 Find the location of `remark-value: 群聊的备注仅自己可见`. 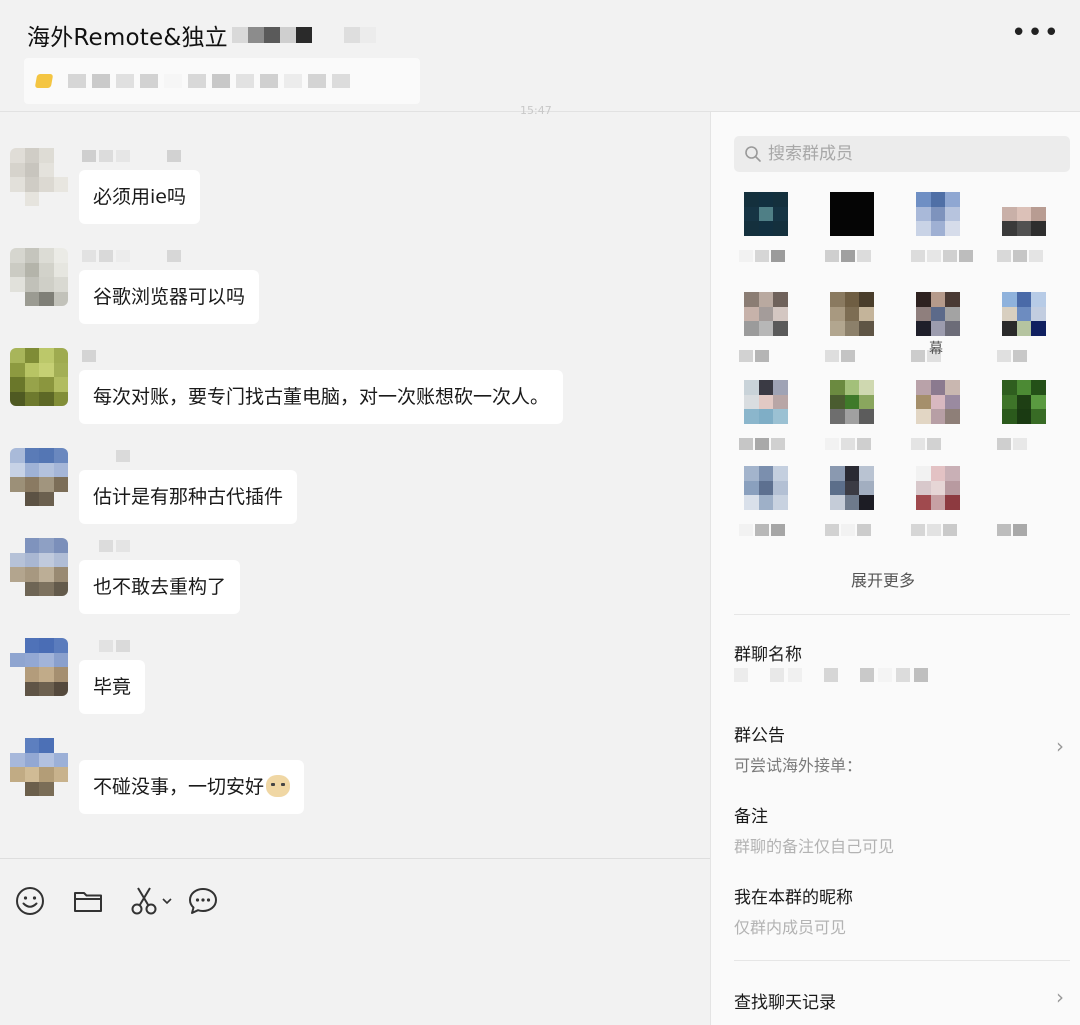

remark-value: 群聊的备注仅自己可见 is located at coordinates (814, 845).